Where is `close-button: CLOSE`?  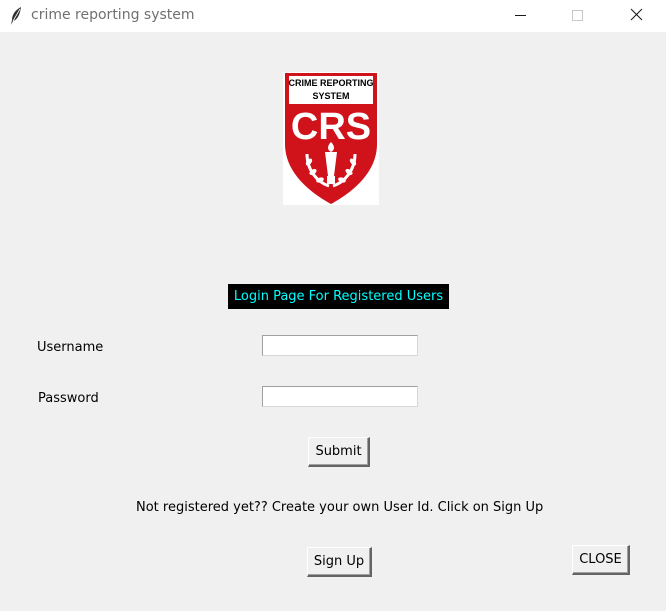 close-button: CLOSE is located at coordinates (601, 560).